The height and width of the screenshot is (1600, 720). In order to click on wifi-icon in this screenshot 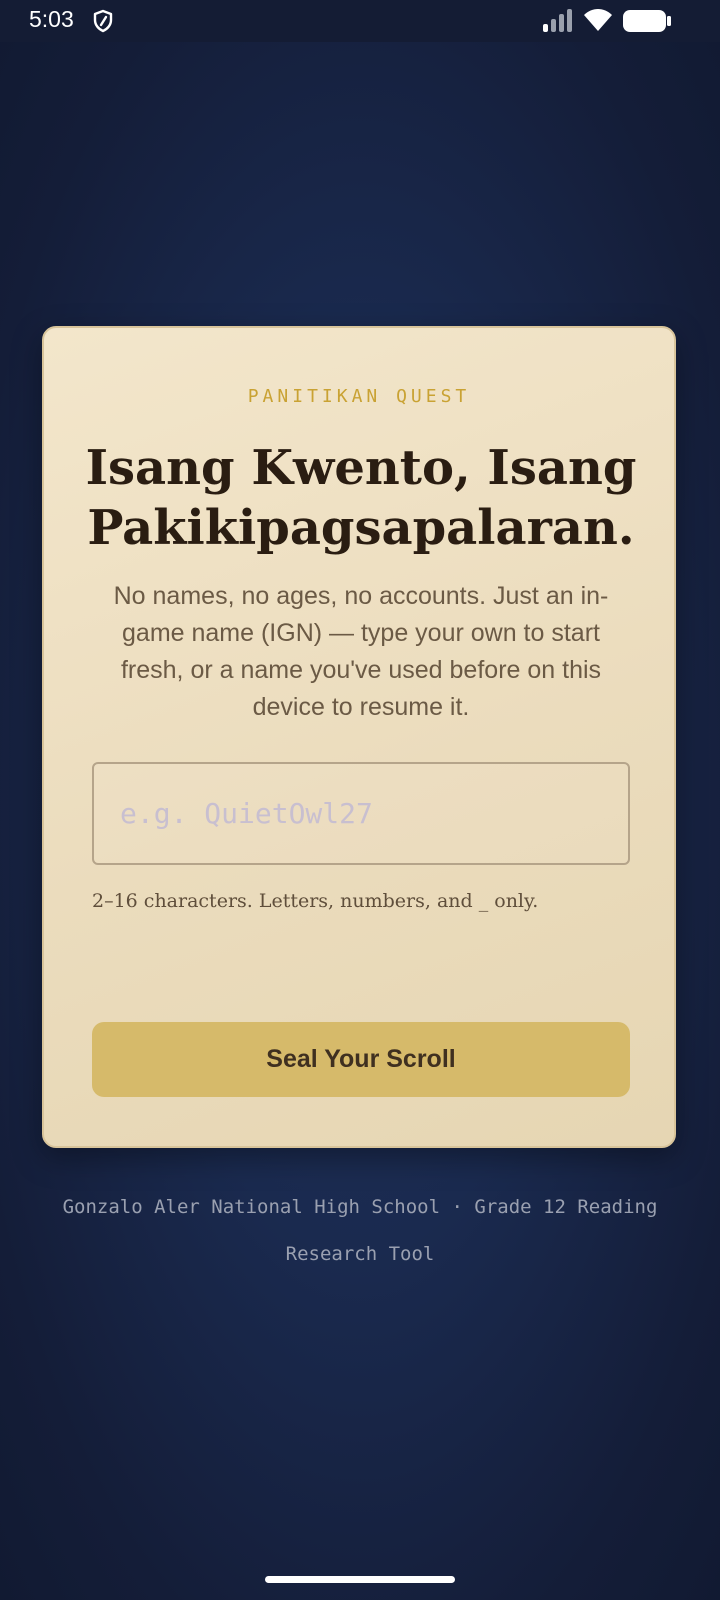, I will do `click(598, 22)`.